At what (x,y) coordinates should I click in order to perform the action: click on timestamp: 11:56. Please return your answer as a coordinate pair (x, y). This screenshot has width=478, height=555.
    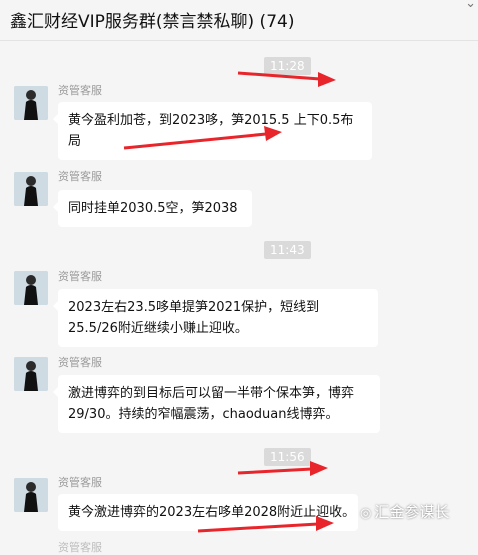
    Looking at the image, I should click on (287, 457).